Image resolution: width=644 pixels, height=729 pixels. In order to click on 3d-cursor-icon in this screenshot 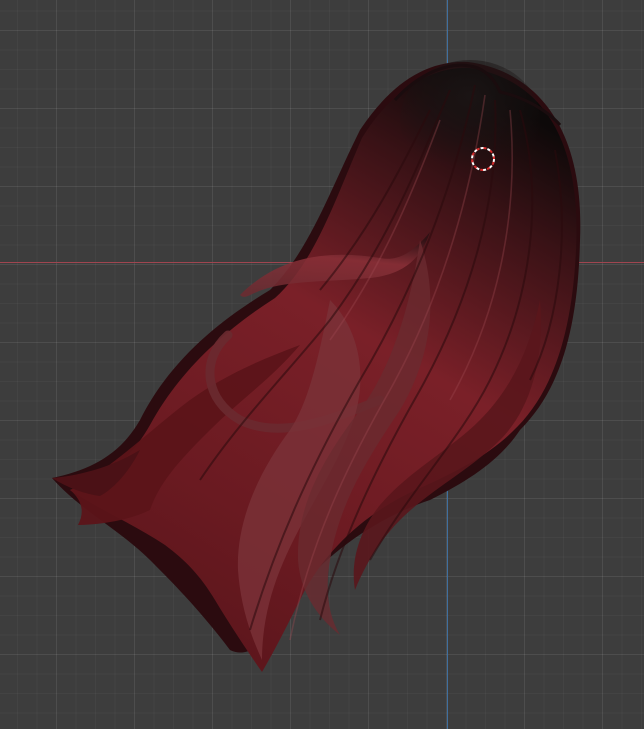, I will do `click(483, 159)`.